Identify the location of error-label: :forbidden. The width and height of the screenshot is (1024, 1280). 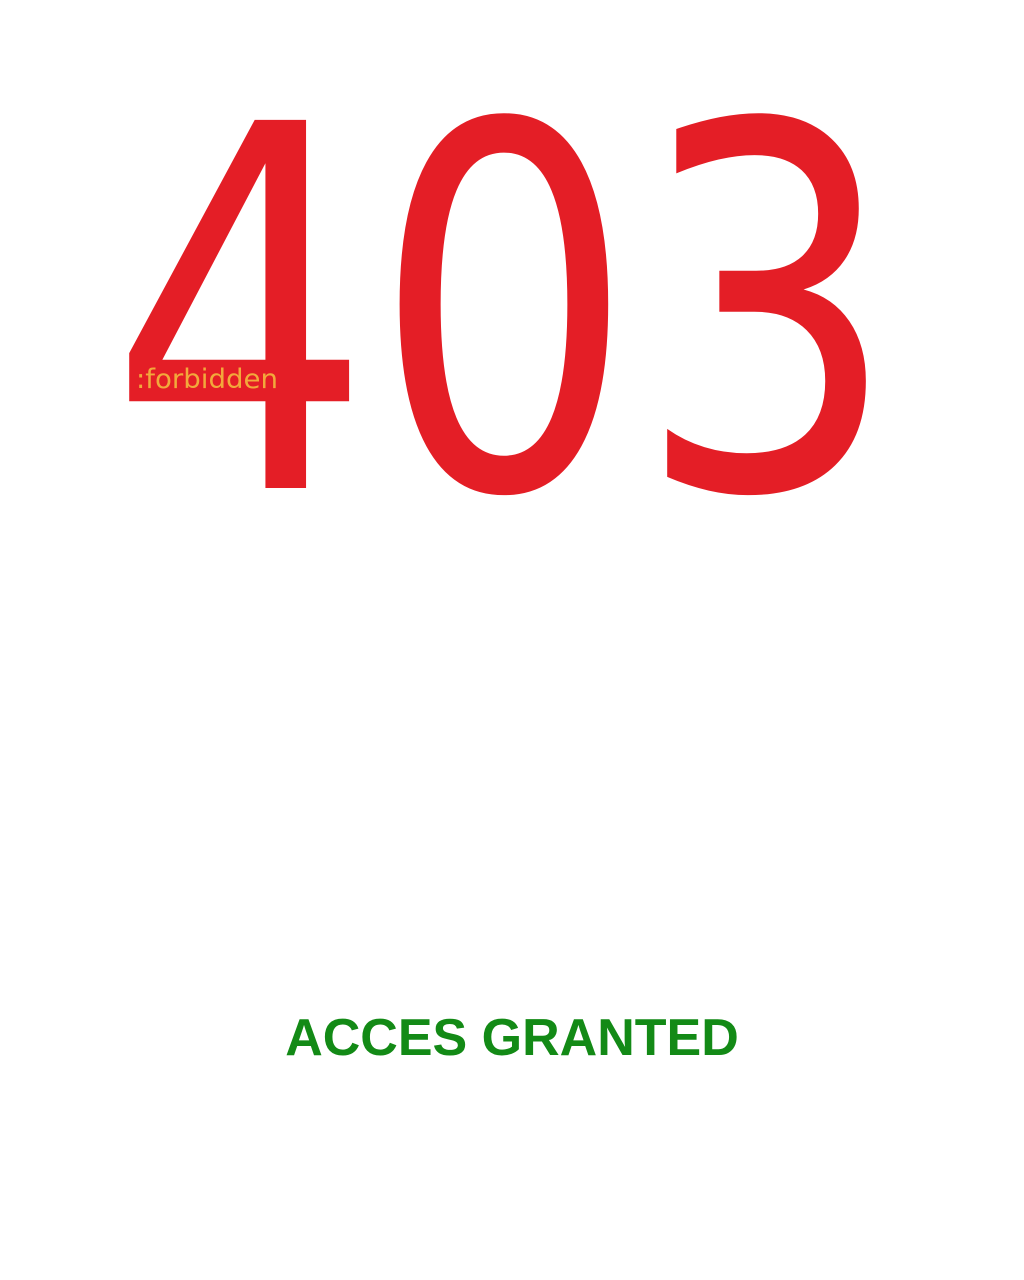
(207, 379).